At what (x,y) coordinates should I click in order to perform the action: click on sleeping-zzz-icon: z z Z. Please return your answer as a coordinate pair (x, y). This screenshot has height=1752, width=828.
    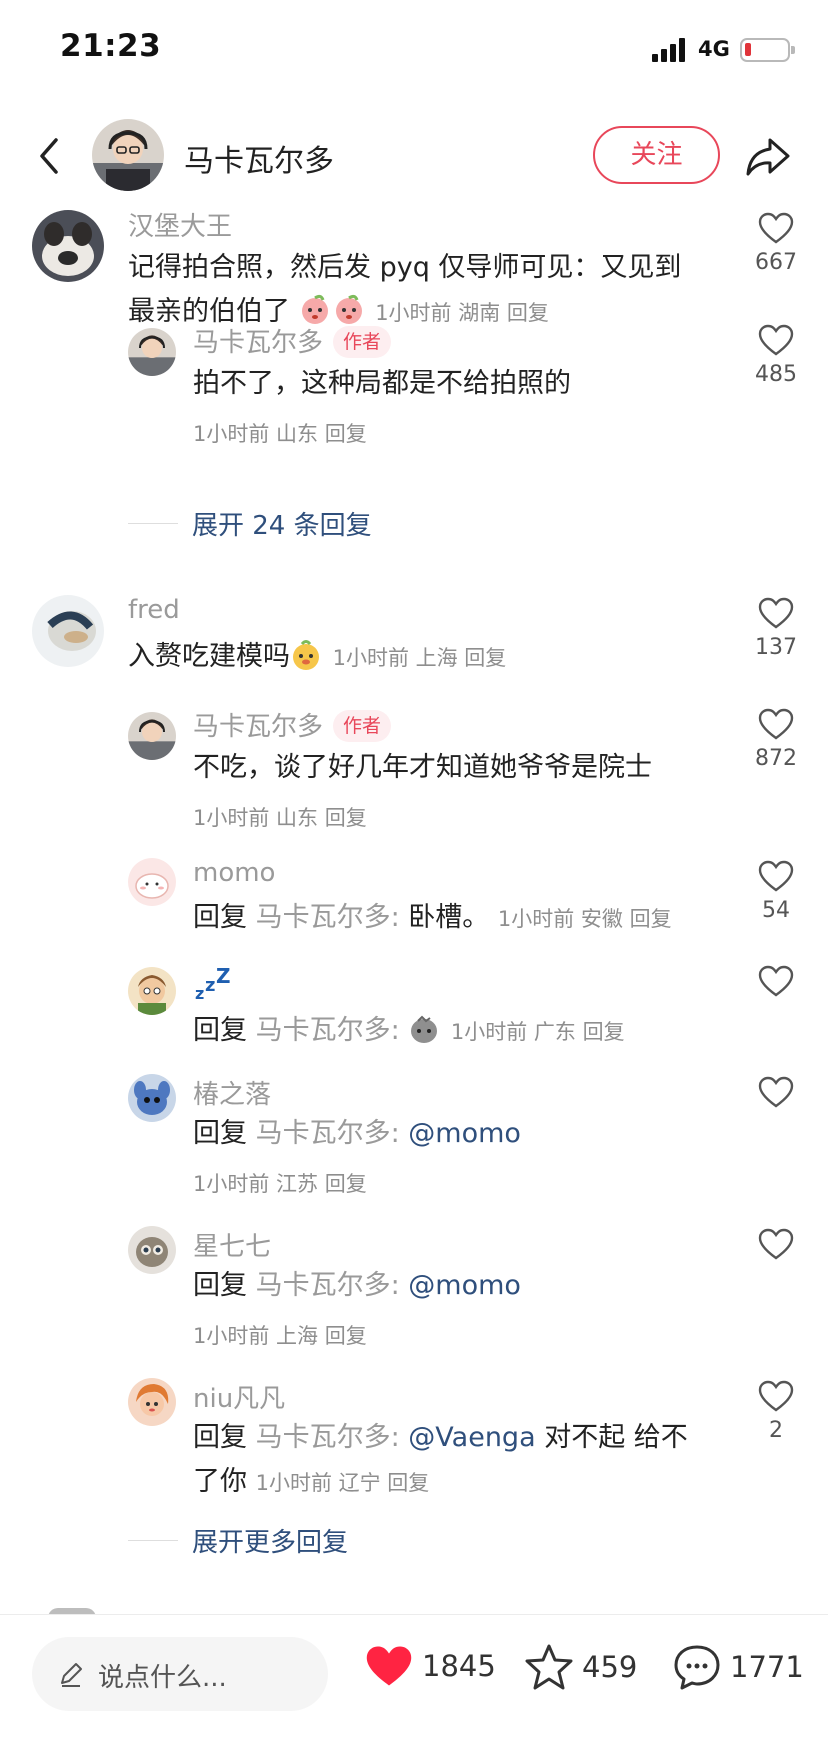
    Looking at the image, I should click on (213, 985).